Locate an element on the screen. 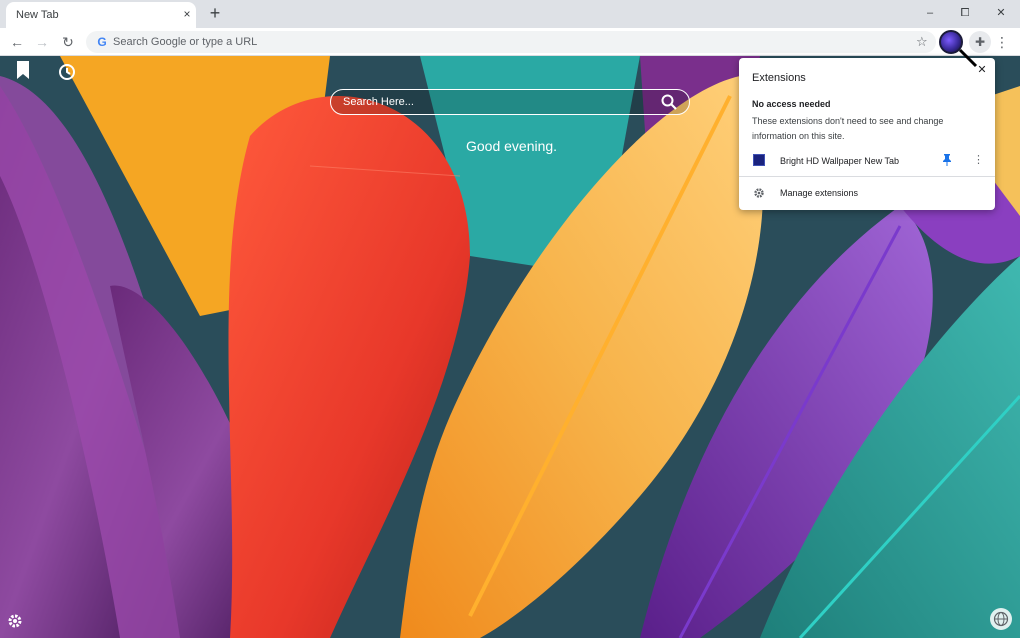 The width and height of the screenshot is (1020, 638). reload-button: ↻ is located at coordinates (68, 42).